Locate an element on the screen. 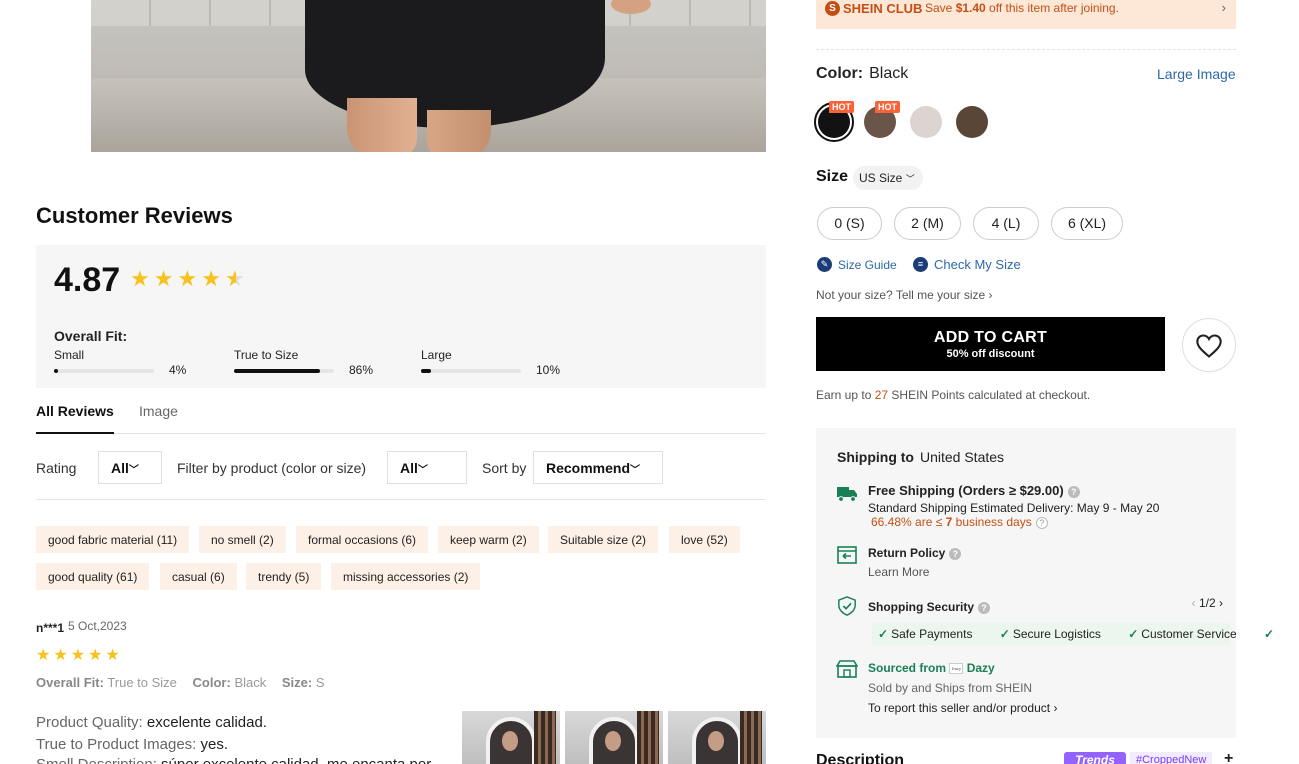 This screenshot has width=1299, height=764. free-shipping: Free Shipping (Orders ≥ $29.00)? is located at coordinates (974, 490).